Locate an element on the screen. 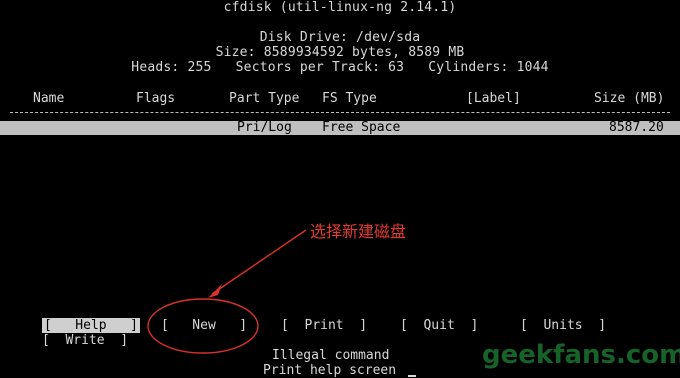  table-row: Pri/Log Free Space 8587.20 is located at coordinates (340, 128).